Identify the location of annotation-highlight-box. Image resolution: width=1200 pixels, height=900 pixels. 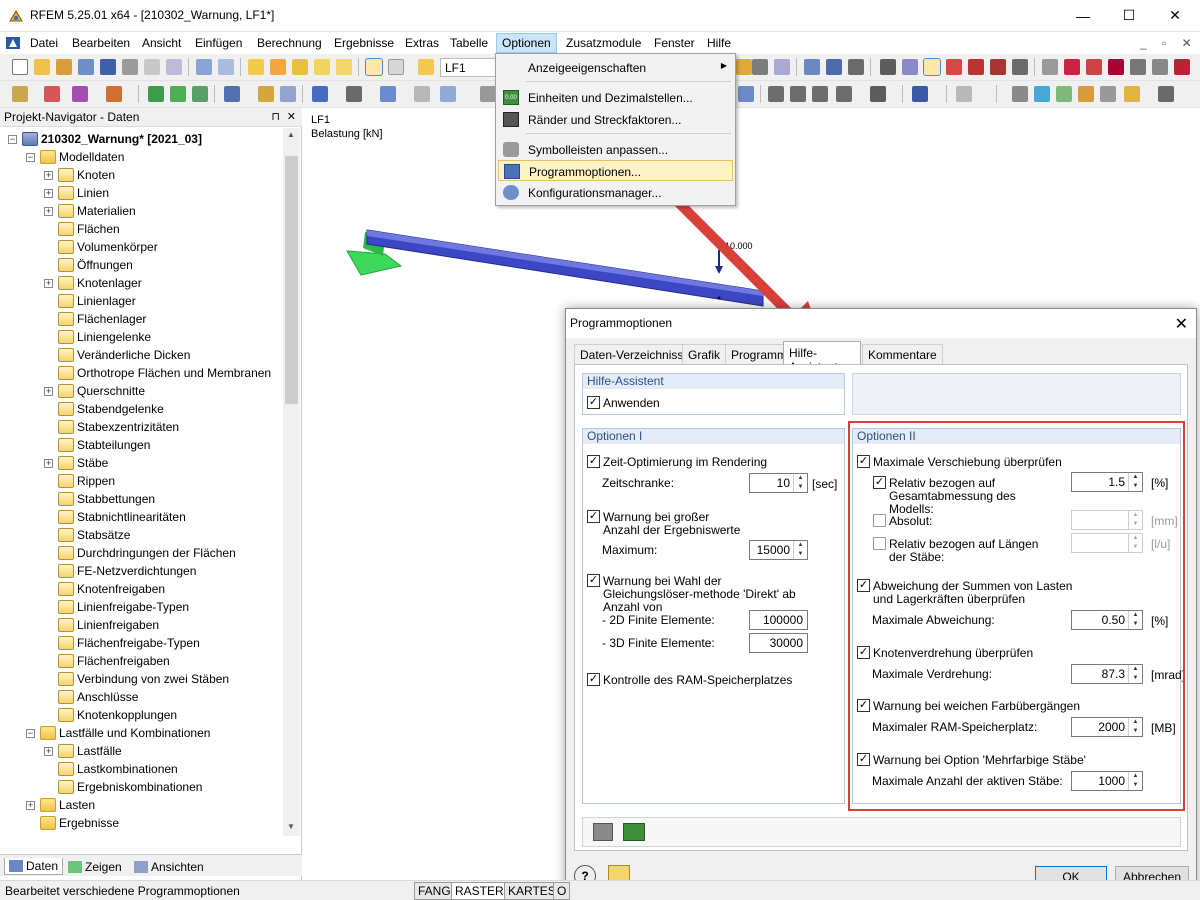
(1016, 616).